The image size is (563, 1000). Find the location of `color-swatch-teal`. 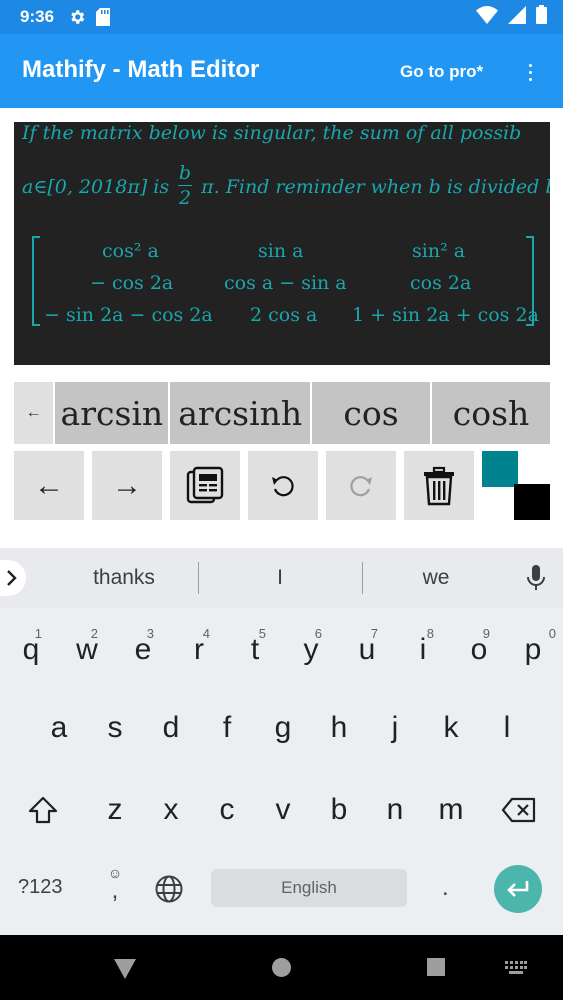

color-swatch-teal is located at coordinates (500, 469).